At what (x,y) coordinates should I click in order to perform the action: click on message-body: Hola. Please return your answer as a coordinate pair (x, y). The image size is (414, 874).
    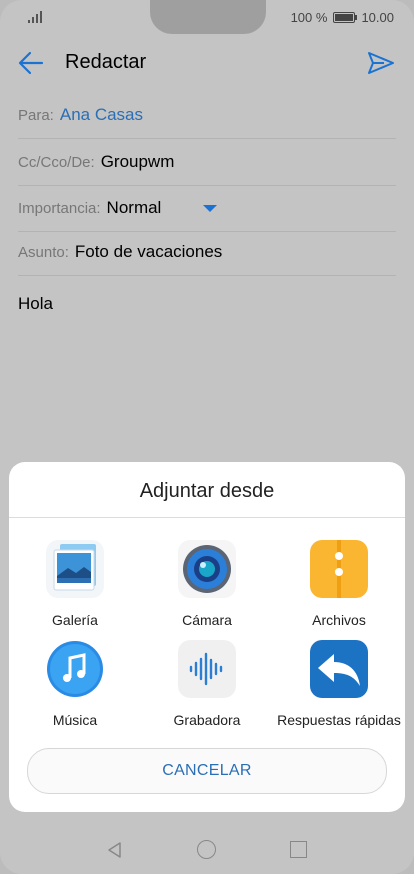
    Looking at the image, I should click on (35, 304).